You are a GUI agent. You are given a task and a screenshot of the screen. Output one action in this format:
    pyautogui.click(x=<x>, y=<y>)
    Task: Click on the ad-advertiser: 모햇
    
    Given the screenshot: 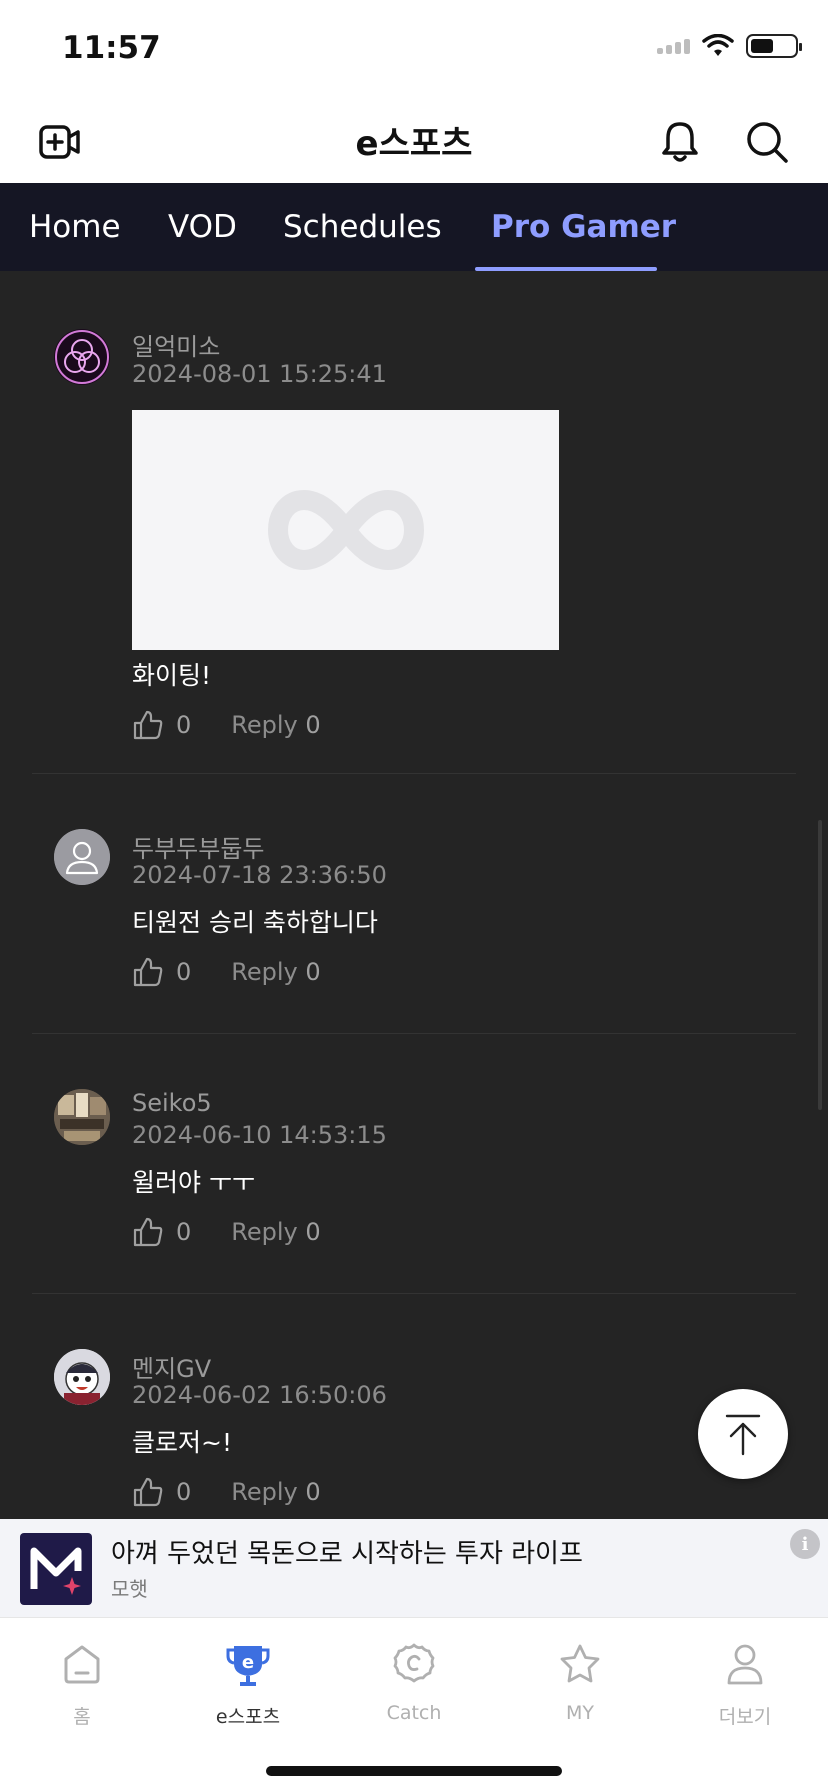 What is the action you would take?
    pyautogui.click(x=129, y=1589)
    